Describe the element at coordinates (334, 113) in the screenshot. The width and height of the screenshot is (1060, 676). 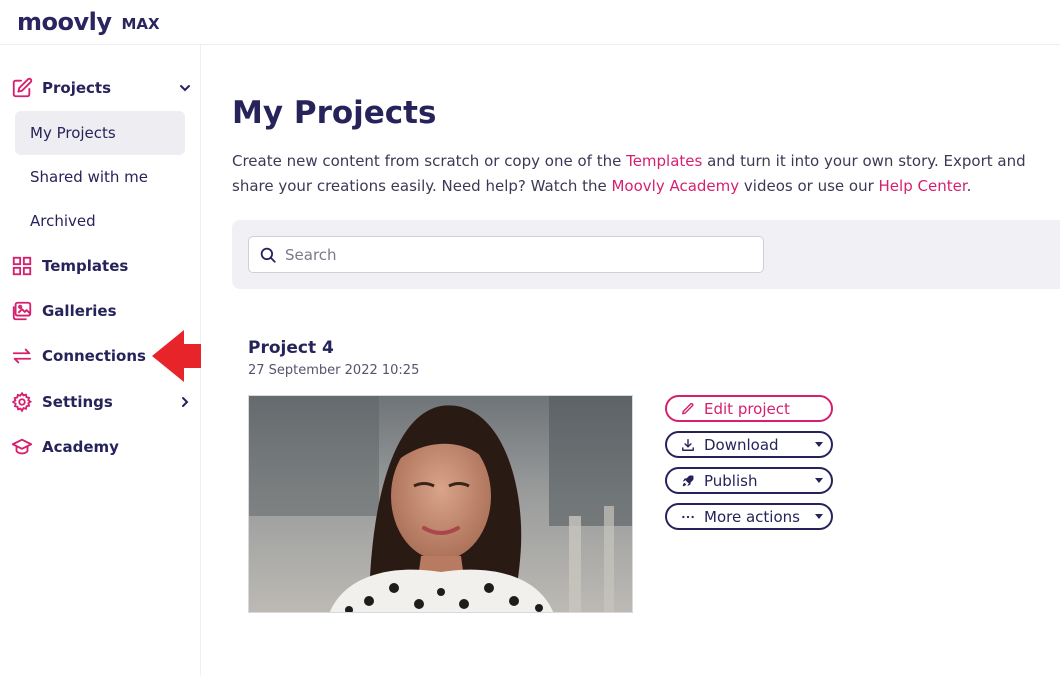
I see `page-title: My Projects` at that location.